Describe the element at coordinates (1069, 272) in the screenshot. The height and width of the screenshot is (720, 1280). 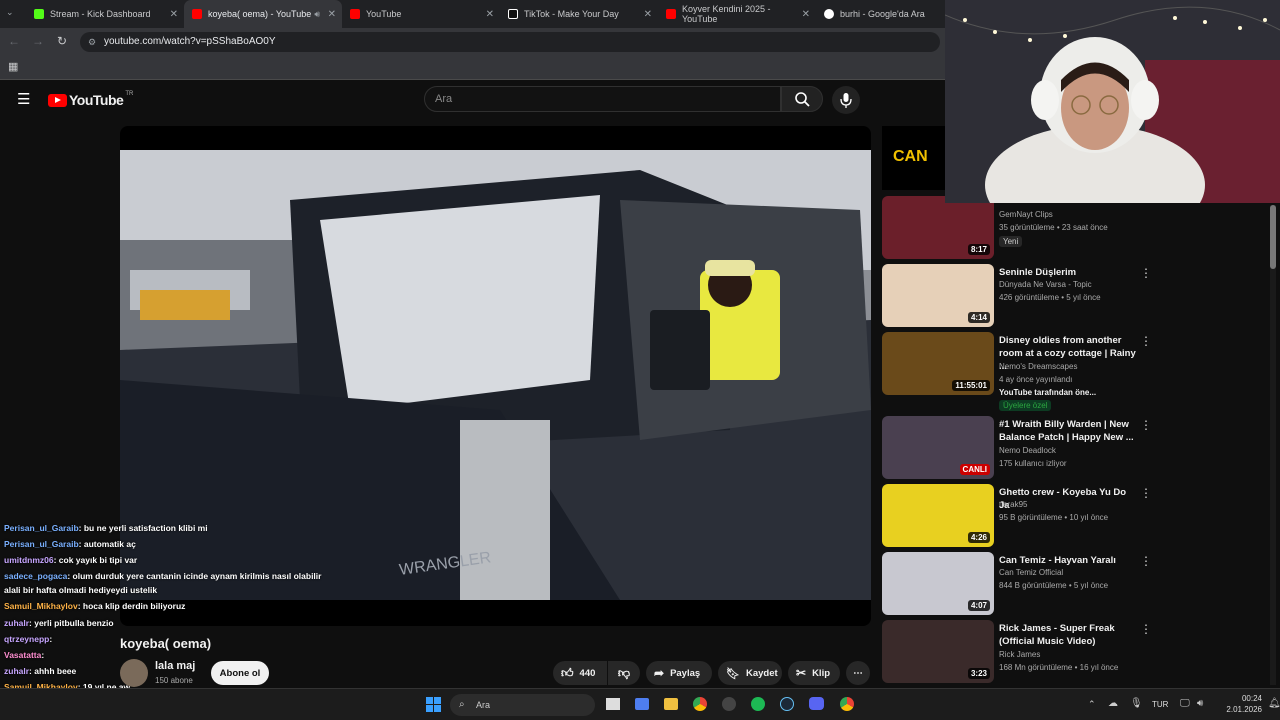
I see `video-title: Seninle Düşlerim` at that location.